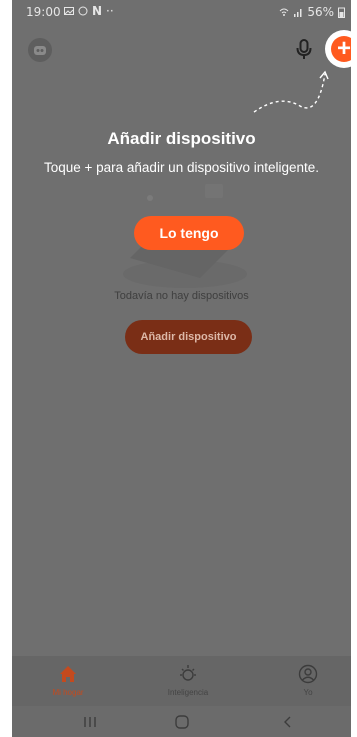 The image size is (357, 737). What do you see at coordinates (308, 674) in the screenshot?
I see `profile-icon` at bounding box center [308, 674].